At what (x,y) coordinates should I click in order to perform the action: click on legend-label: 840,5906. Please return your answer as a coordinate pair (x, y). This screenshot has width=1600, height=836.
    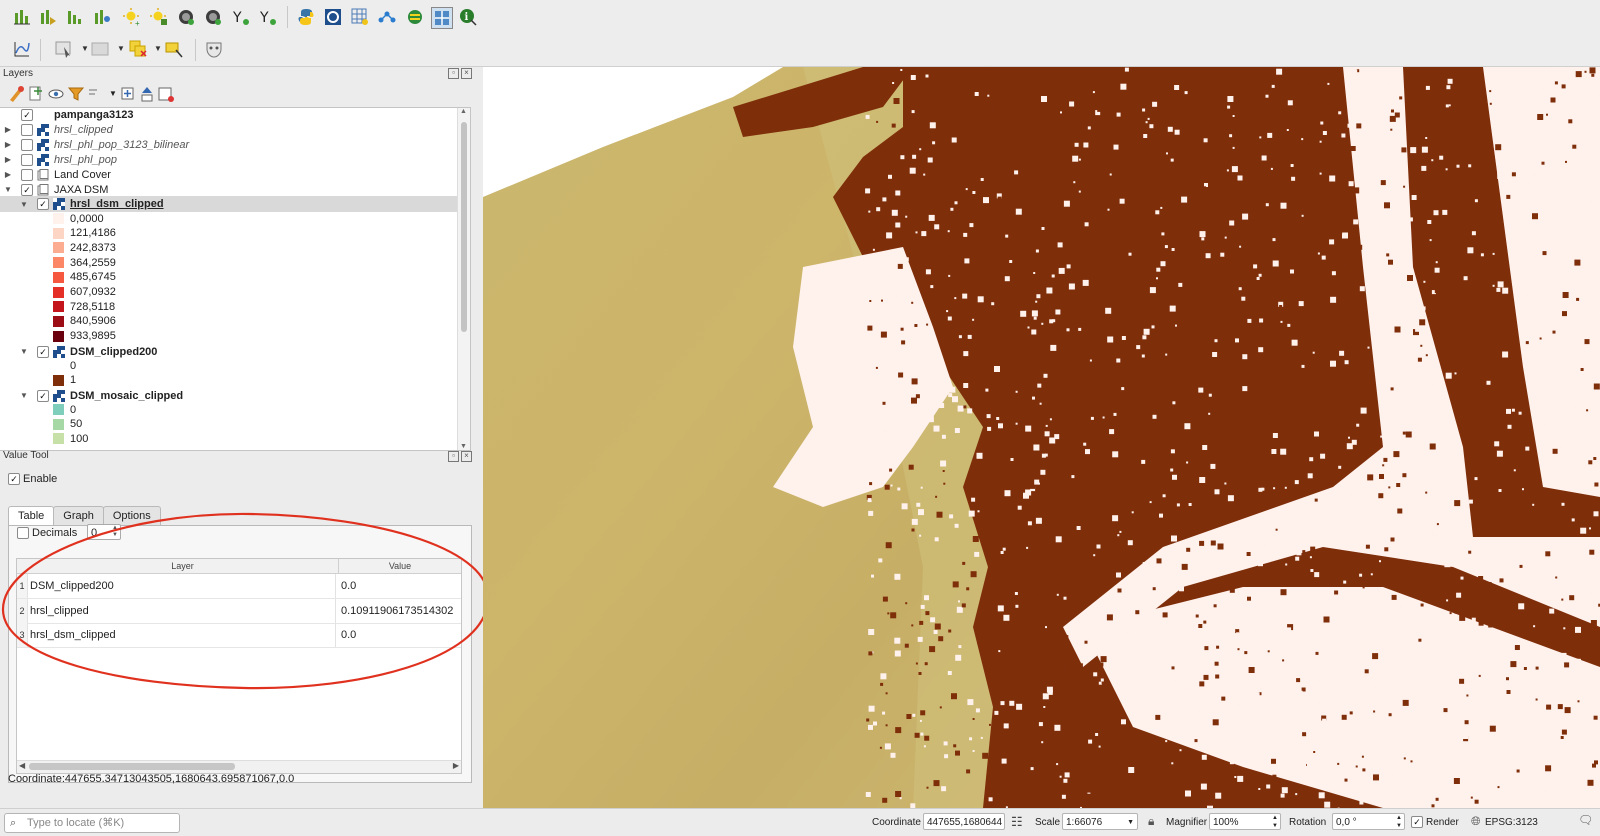
    Looking at the image, I should click on (93, 321).